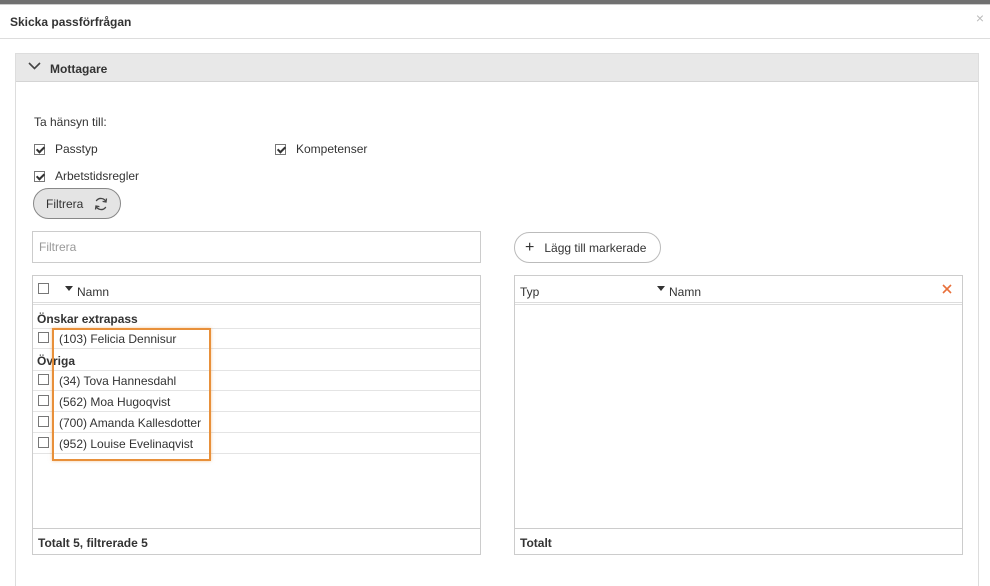 The height and width of the screenshot is (586, 990). What do you see at coordinates (130, 423) in the screenshot?
I see `employee-name: (700) Amanda Kallesdotter` at bounding box center [130, 423].